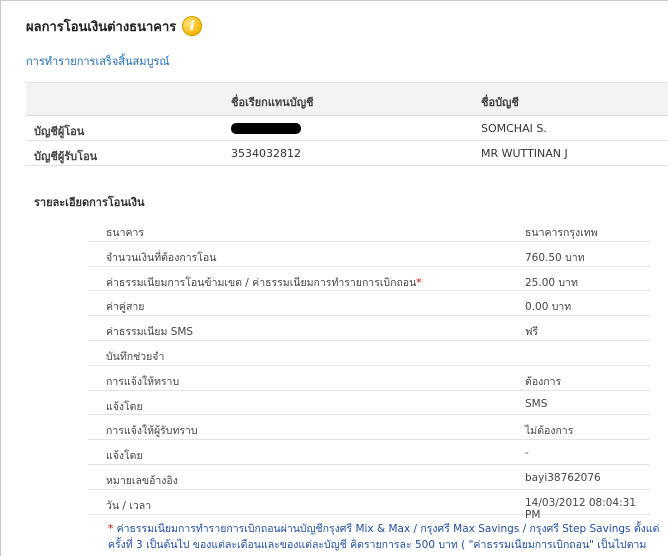 The image size is (668, 556). What do you see at coordinates (369, 378) in the screenshot?
I see `detail-row: การแจ้งให้ทราบ ต้องการ` at bounding box center [369, 378].